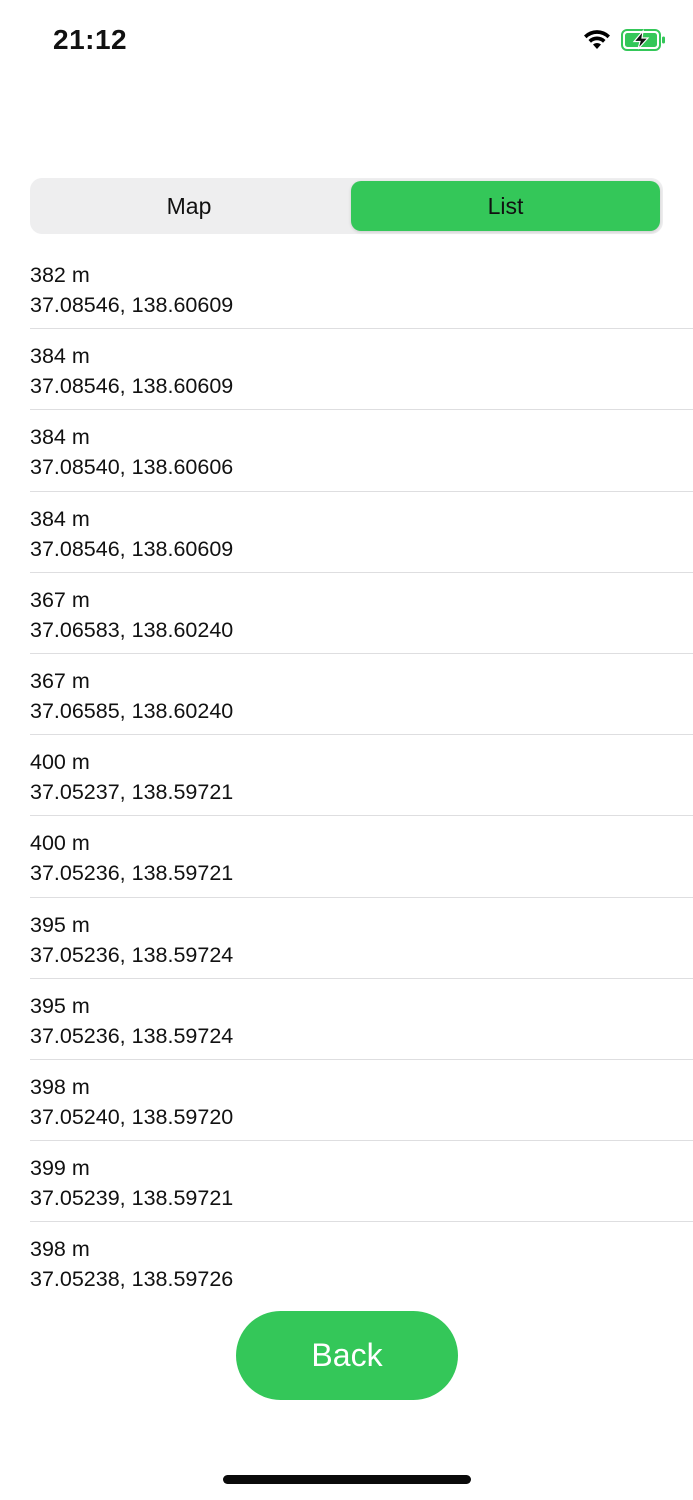  What do you see at coordinates (346, 614) in the screenshot?
I see `list-item: 367 m 37.06583, 138.60240` at bounding box center [346, 614].